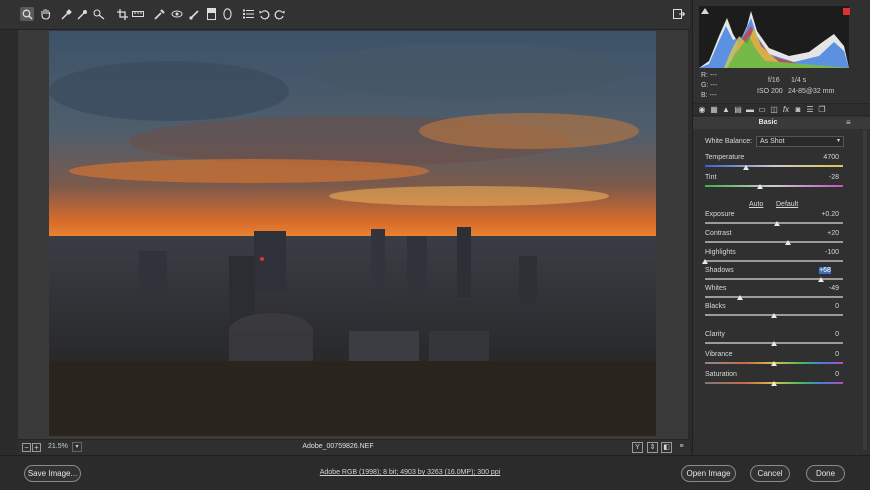  What do you see at coordinates (823, 354) in the screenshot?
I see `vibrance-value: 0` at bounding box center [823, 354].